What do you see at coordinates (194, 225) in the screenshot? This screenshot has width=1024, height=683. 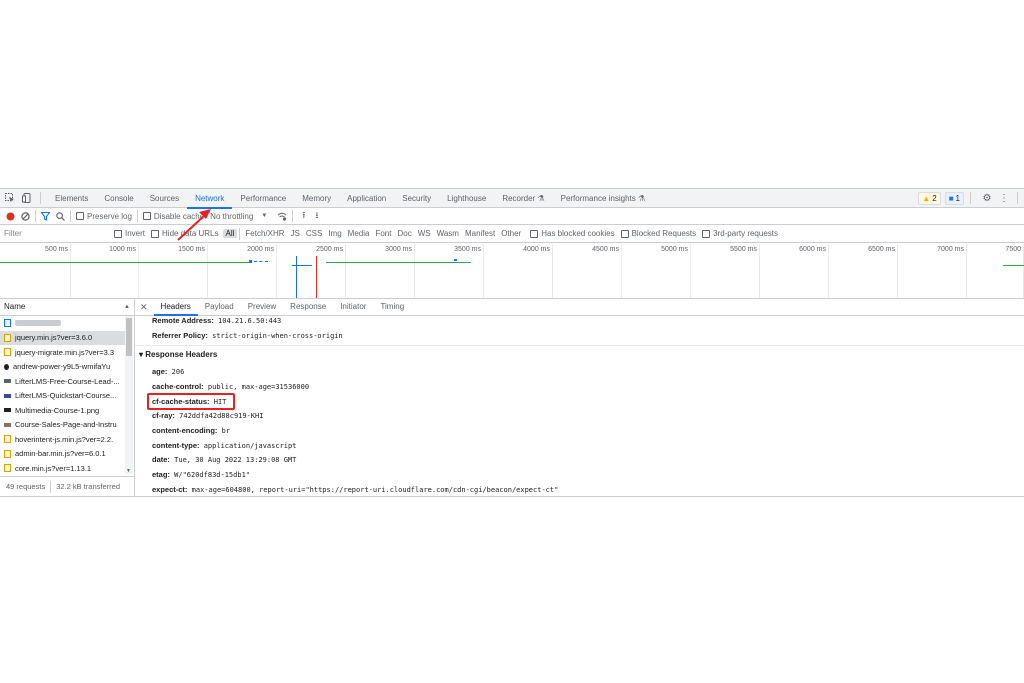 I see `annotation-arrow-icon` at bounding box center [194, 225].